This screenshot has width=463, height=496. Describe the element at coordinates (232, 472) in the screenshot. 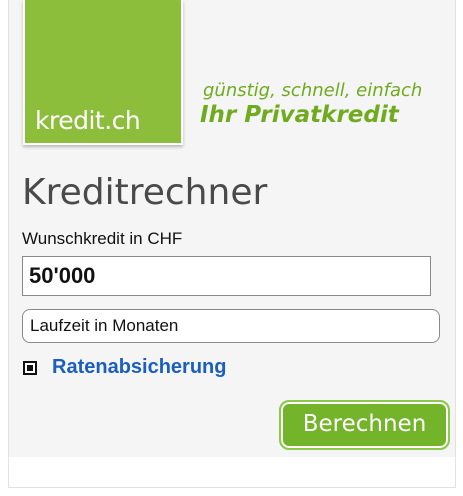

I see `bottom-strip` at that location.